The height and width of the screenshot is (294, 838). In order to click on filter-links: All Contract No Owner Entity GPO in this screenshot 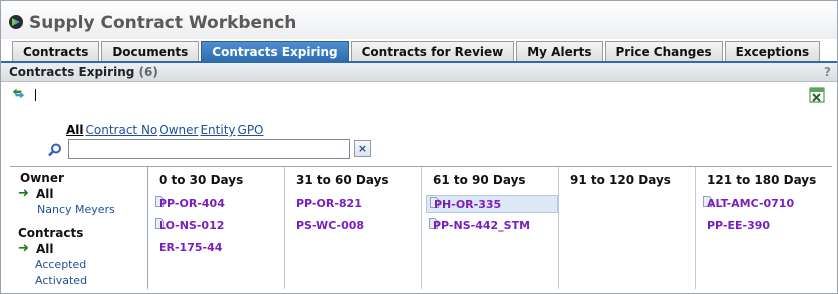, I will do `click(166, 130)`.